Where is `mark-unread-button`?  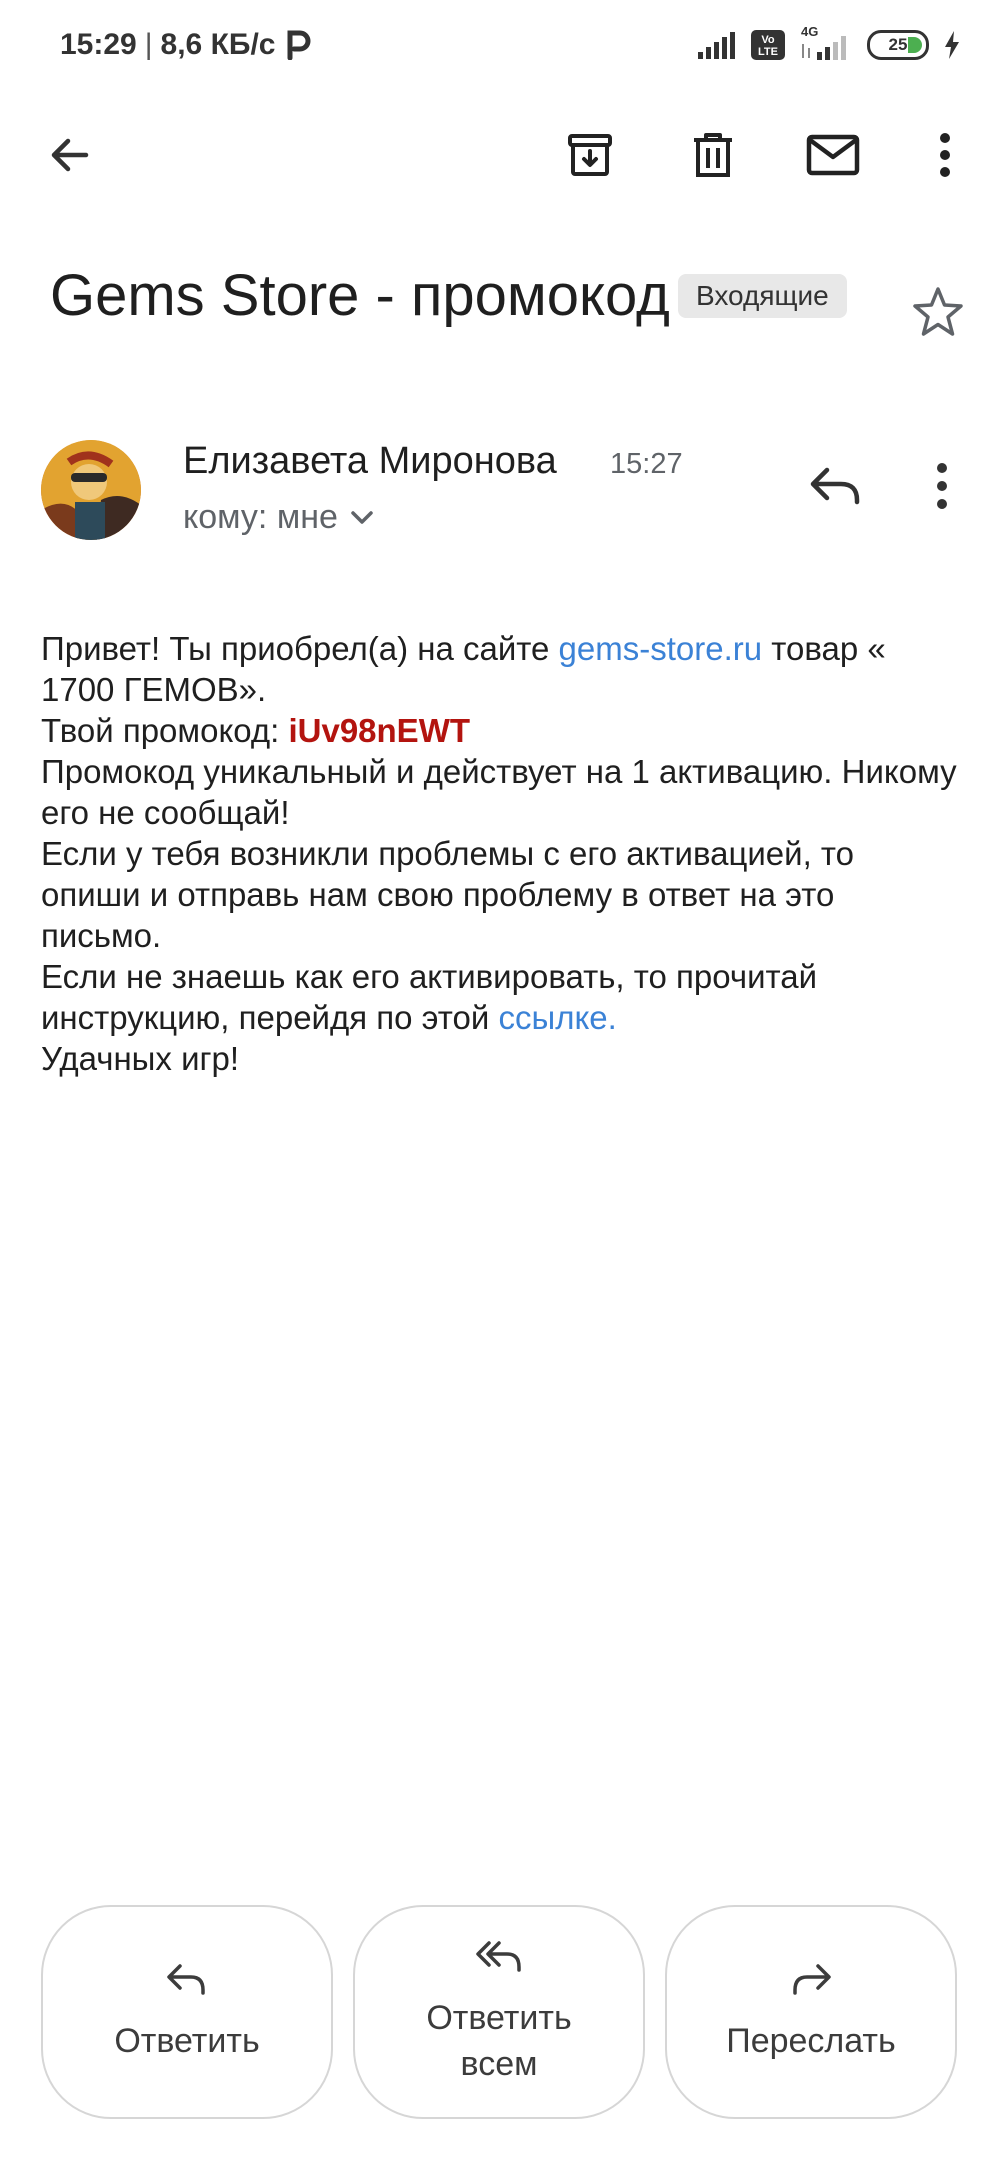
mark-unread-button is located at coordinates (833, 155).